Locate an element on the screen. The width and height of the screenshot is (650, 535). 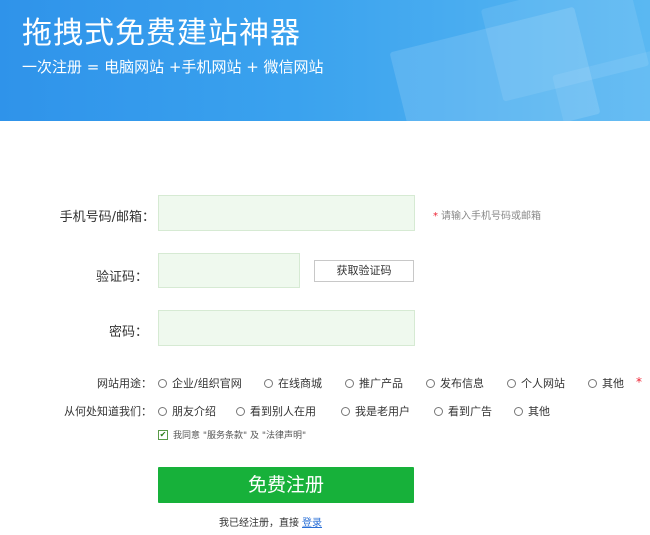
usage-option-promote: 推广产品 is located at coordinates (374, 383).